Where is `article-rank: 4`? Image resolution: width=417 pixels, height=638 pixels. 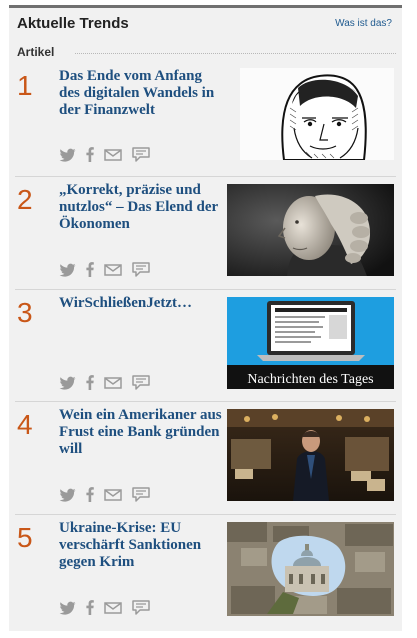 article-rank: 4 is located at coordinates (25, 424).